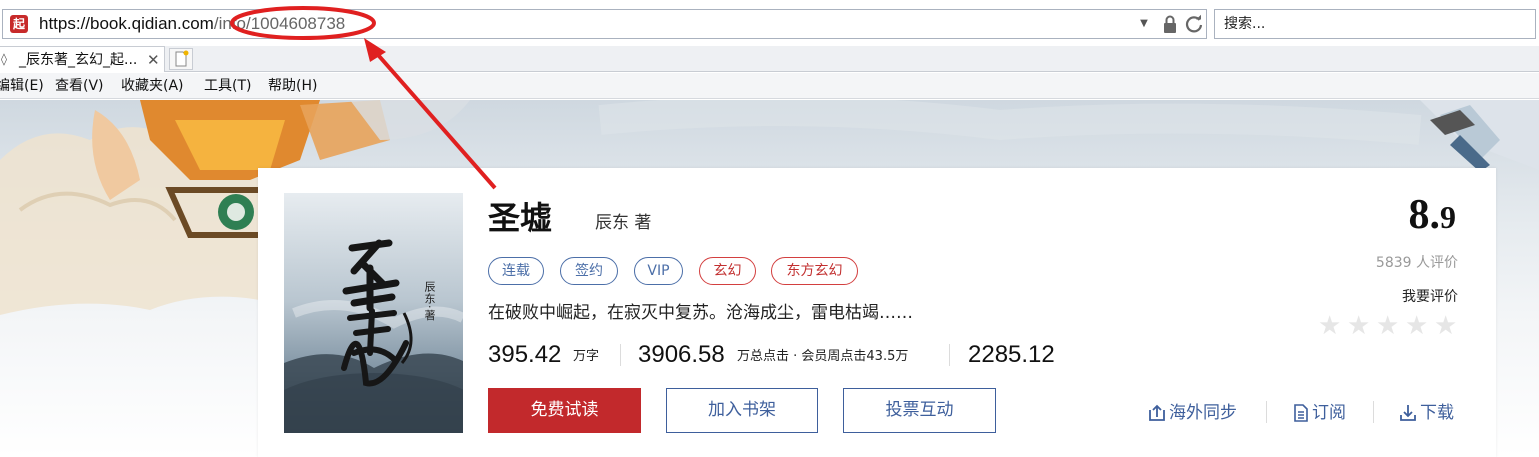 The image size is (1539, 457). I want to click on rating-count: 5839 人评价, so click(1417, 263).